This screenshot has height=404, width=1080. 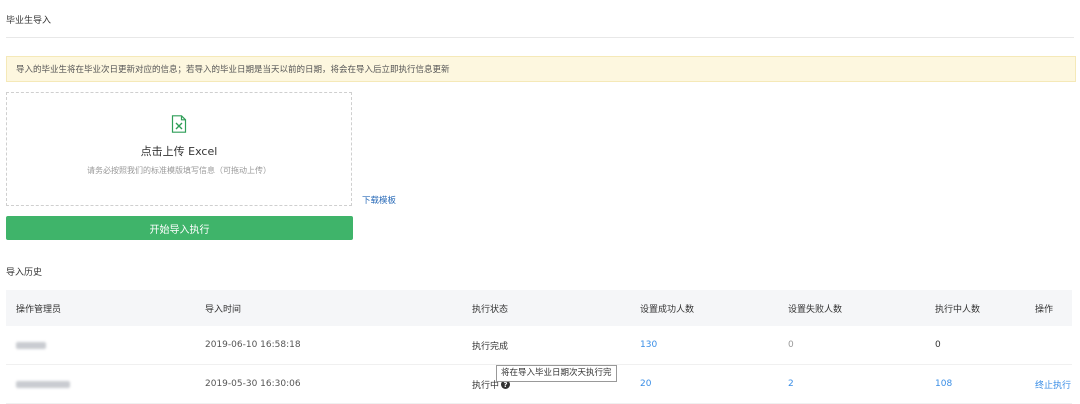 What do you see at coordinates (667, 309) in the screenshot?
I see `column-header-success: 设置成功人数` at bounding box center [667, 309].